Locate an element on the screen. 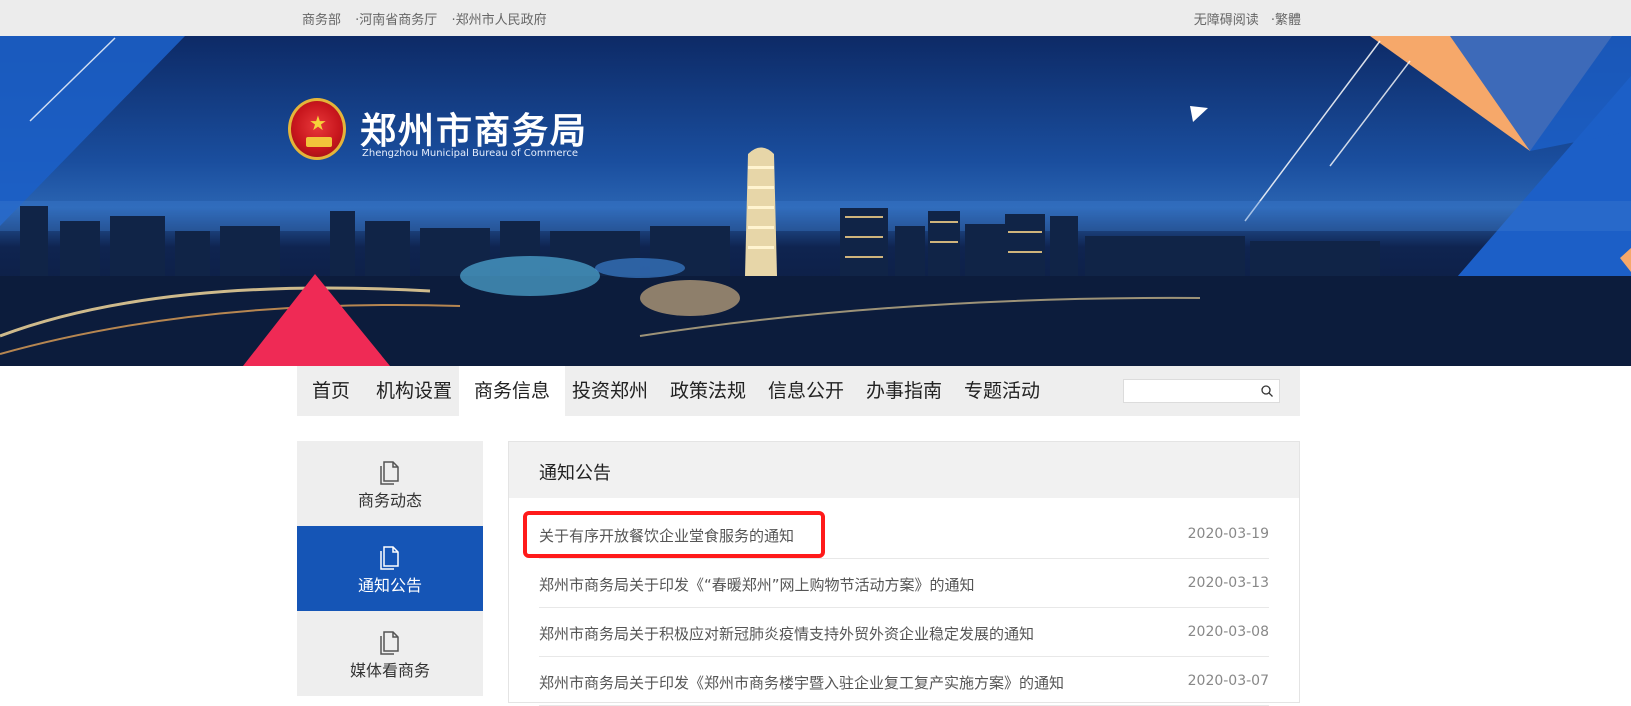  sidebar-item-notices: 通知公告 is located at coordinates (390, 568).